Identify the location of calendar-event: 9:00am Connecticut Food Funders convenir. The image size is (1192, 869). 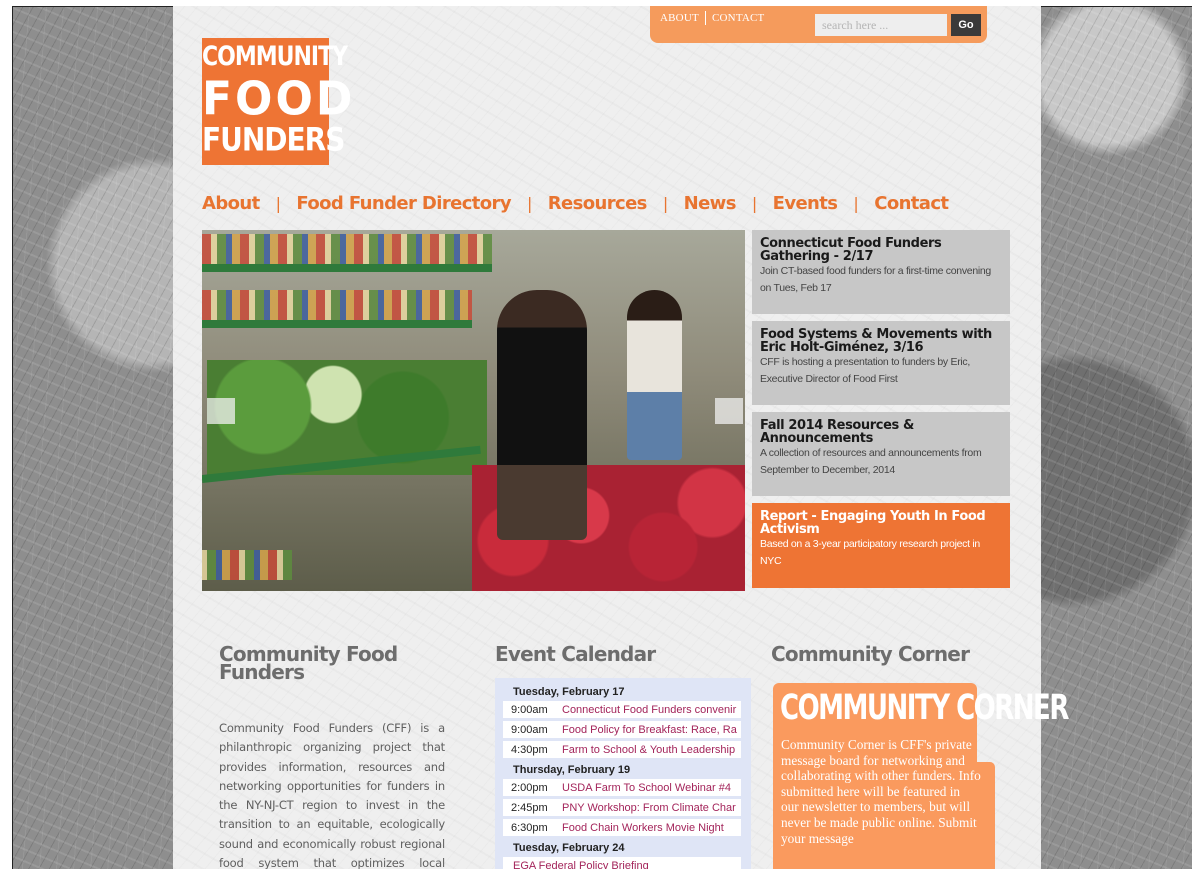
(622, 710).